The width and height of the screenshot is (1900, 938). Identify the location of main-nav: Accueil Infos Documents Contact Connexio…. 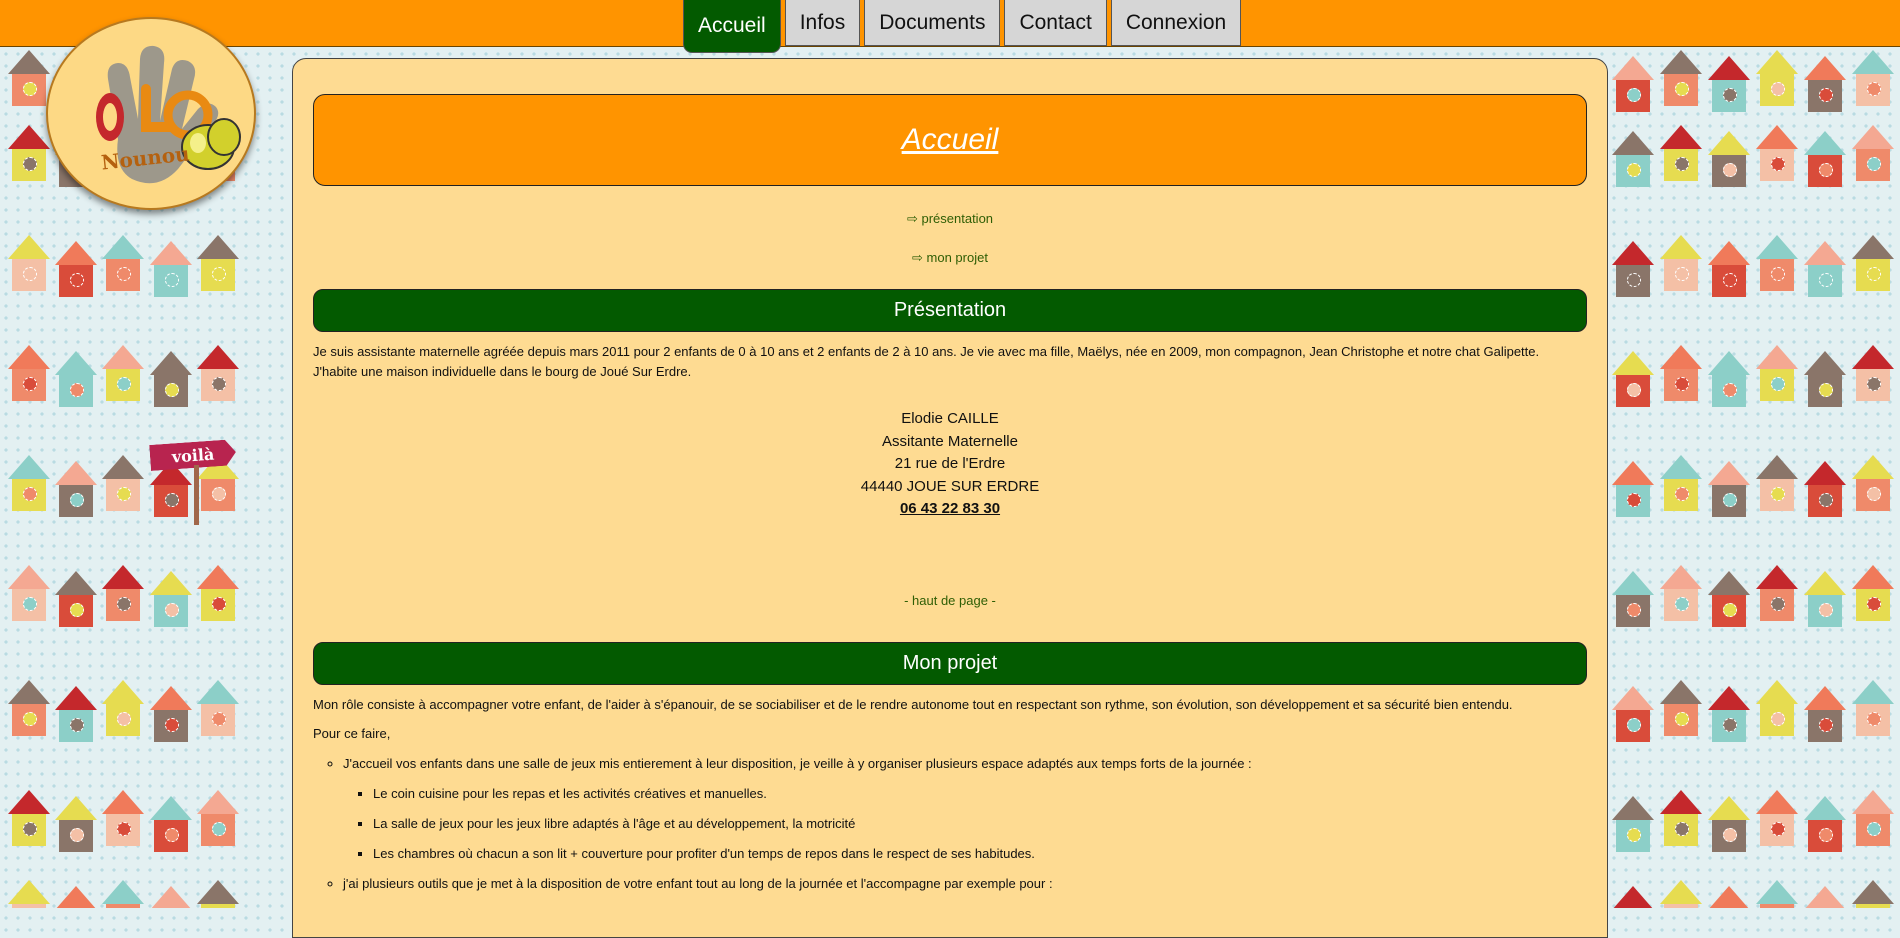
(962, 26).